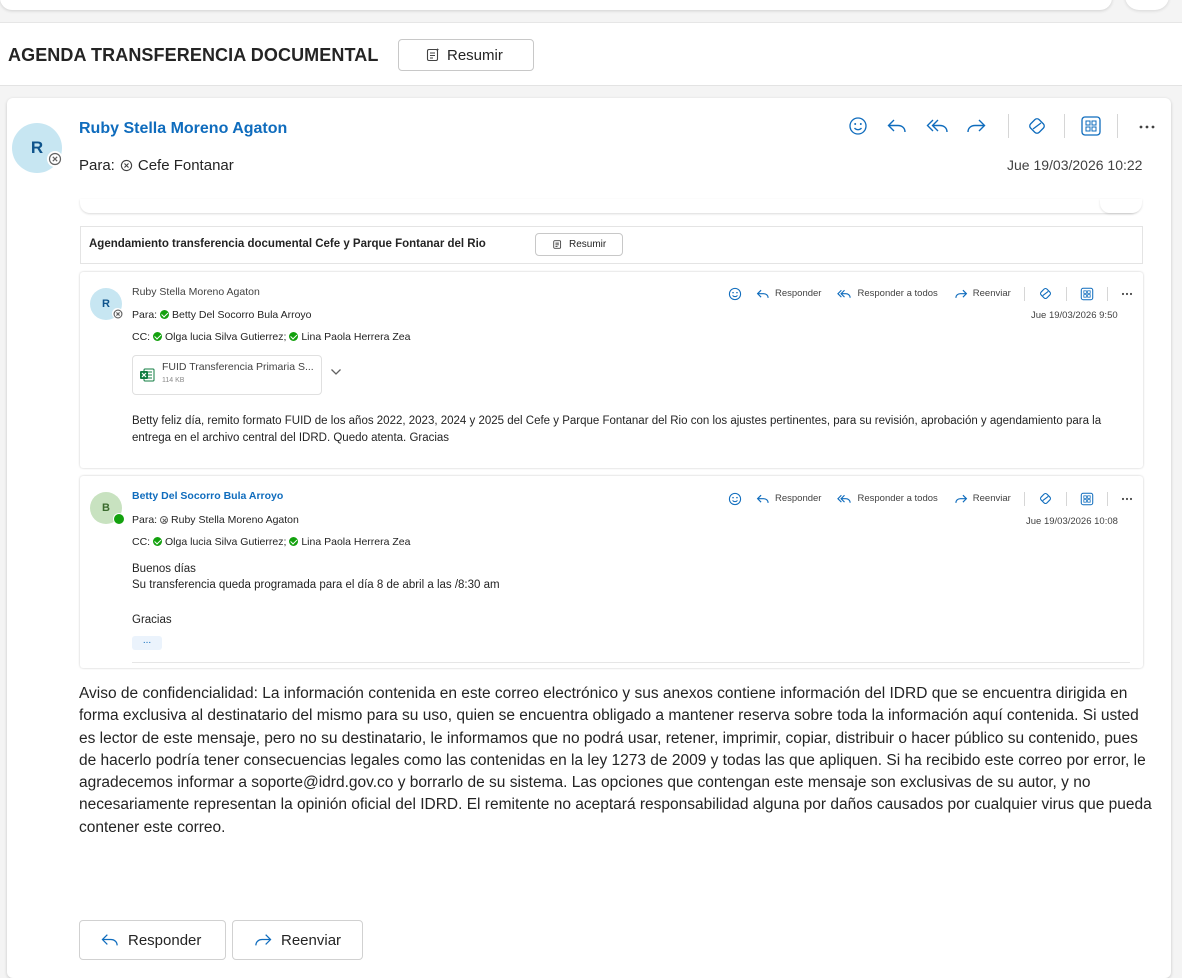 Image resolution: width=1182 pixels, height=978 pixels. Describe the element at coordinates (186, 165) in the screenshot. I see `recipient-name: Cefe Fontanar` at that location.